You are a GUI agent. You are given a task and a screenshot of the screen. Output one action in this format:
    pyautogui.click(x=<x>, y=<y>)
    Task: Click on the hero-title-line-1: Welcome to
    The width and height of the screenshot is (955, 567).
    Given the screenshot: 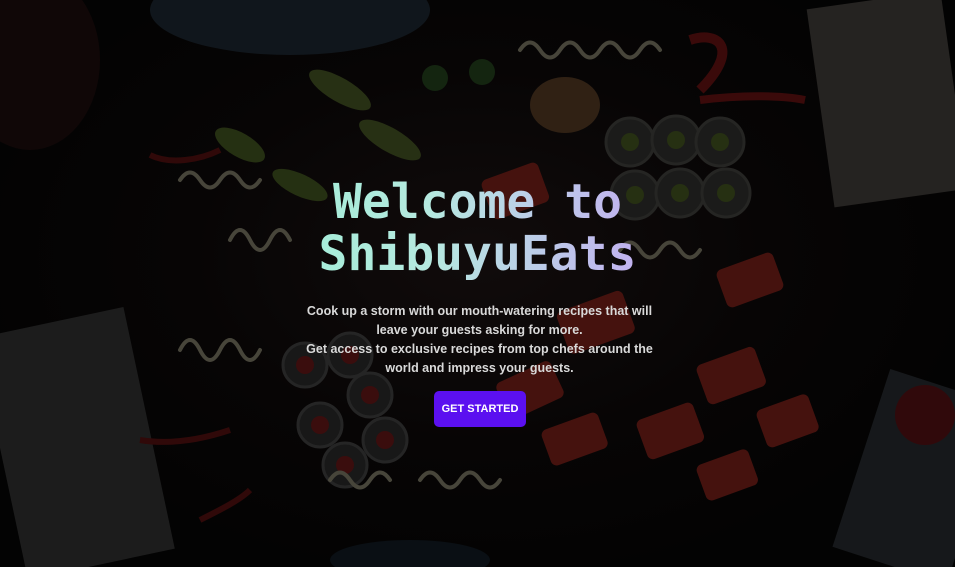 What is the action you would take?
    pyautogui.click(x=477, y=202)
    